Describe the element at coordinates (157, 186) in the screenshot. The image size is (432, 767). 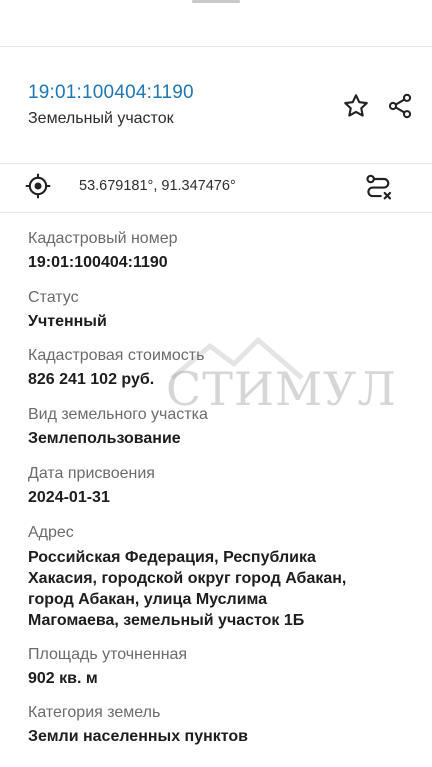
I see `coordinates-text: 53.679181°, 91.347476°` at that location.